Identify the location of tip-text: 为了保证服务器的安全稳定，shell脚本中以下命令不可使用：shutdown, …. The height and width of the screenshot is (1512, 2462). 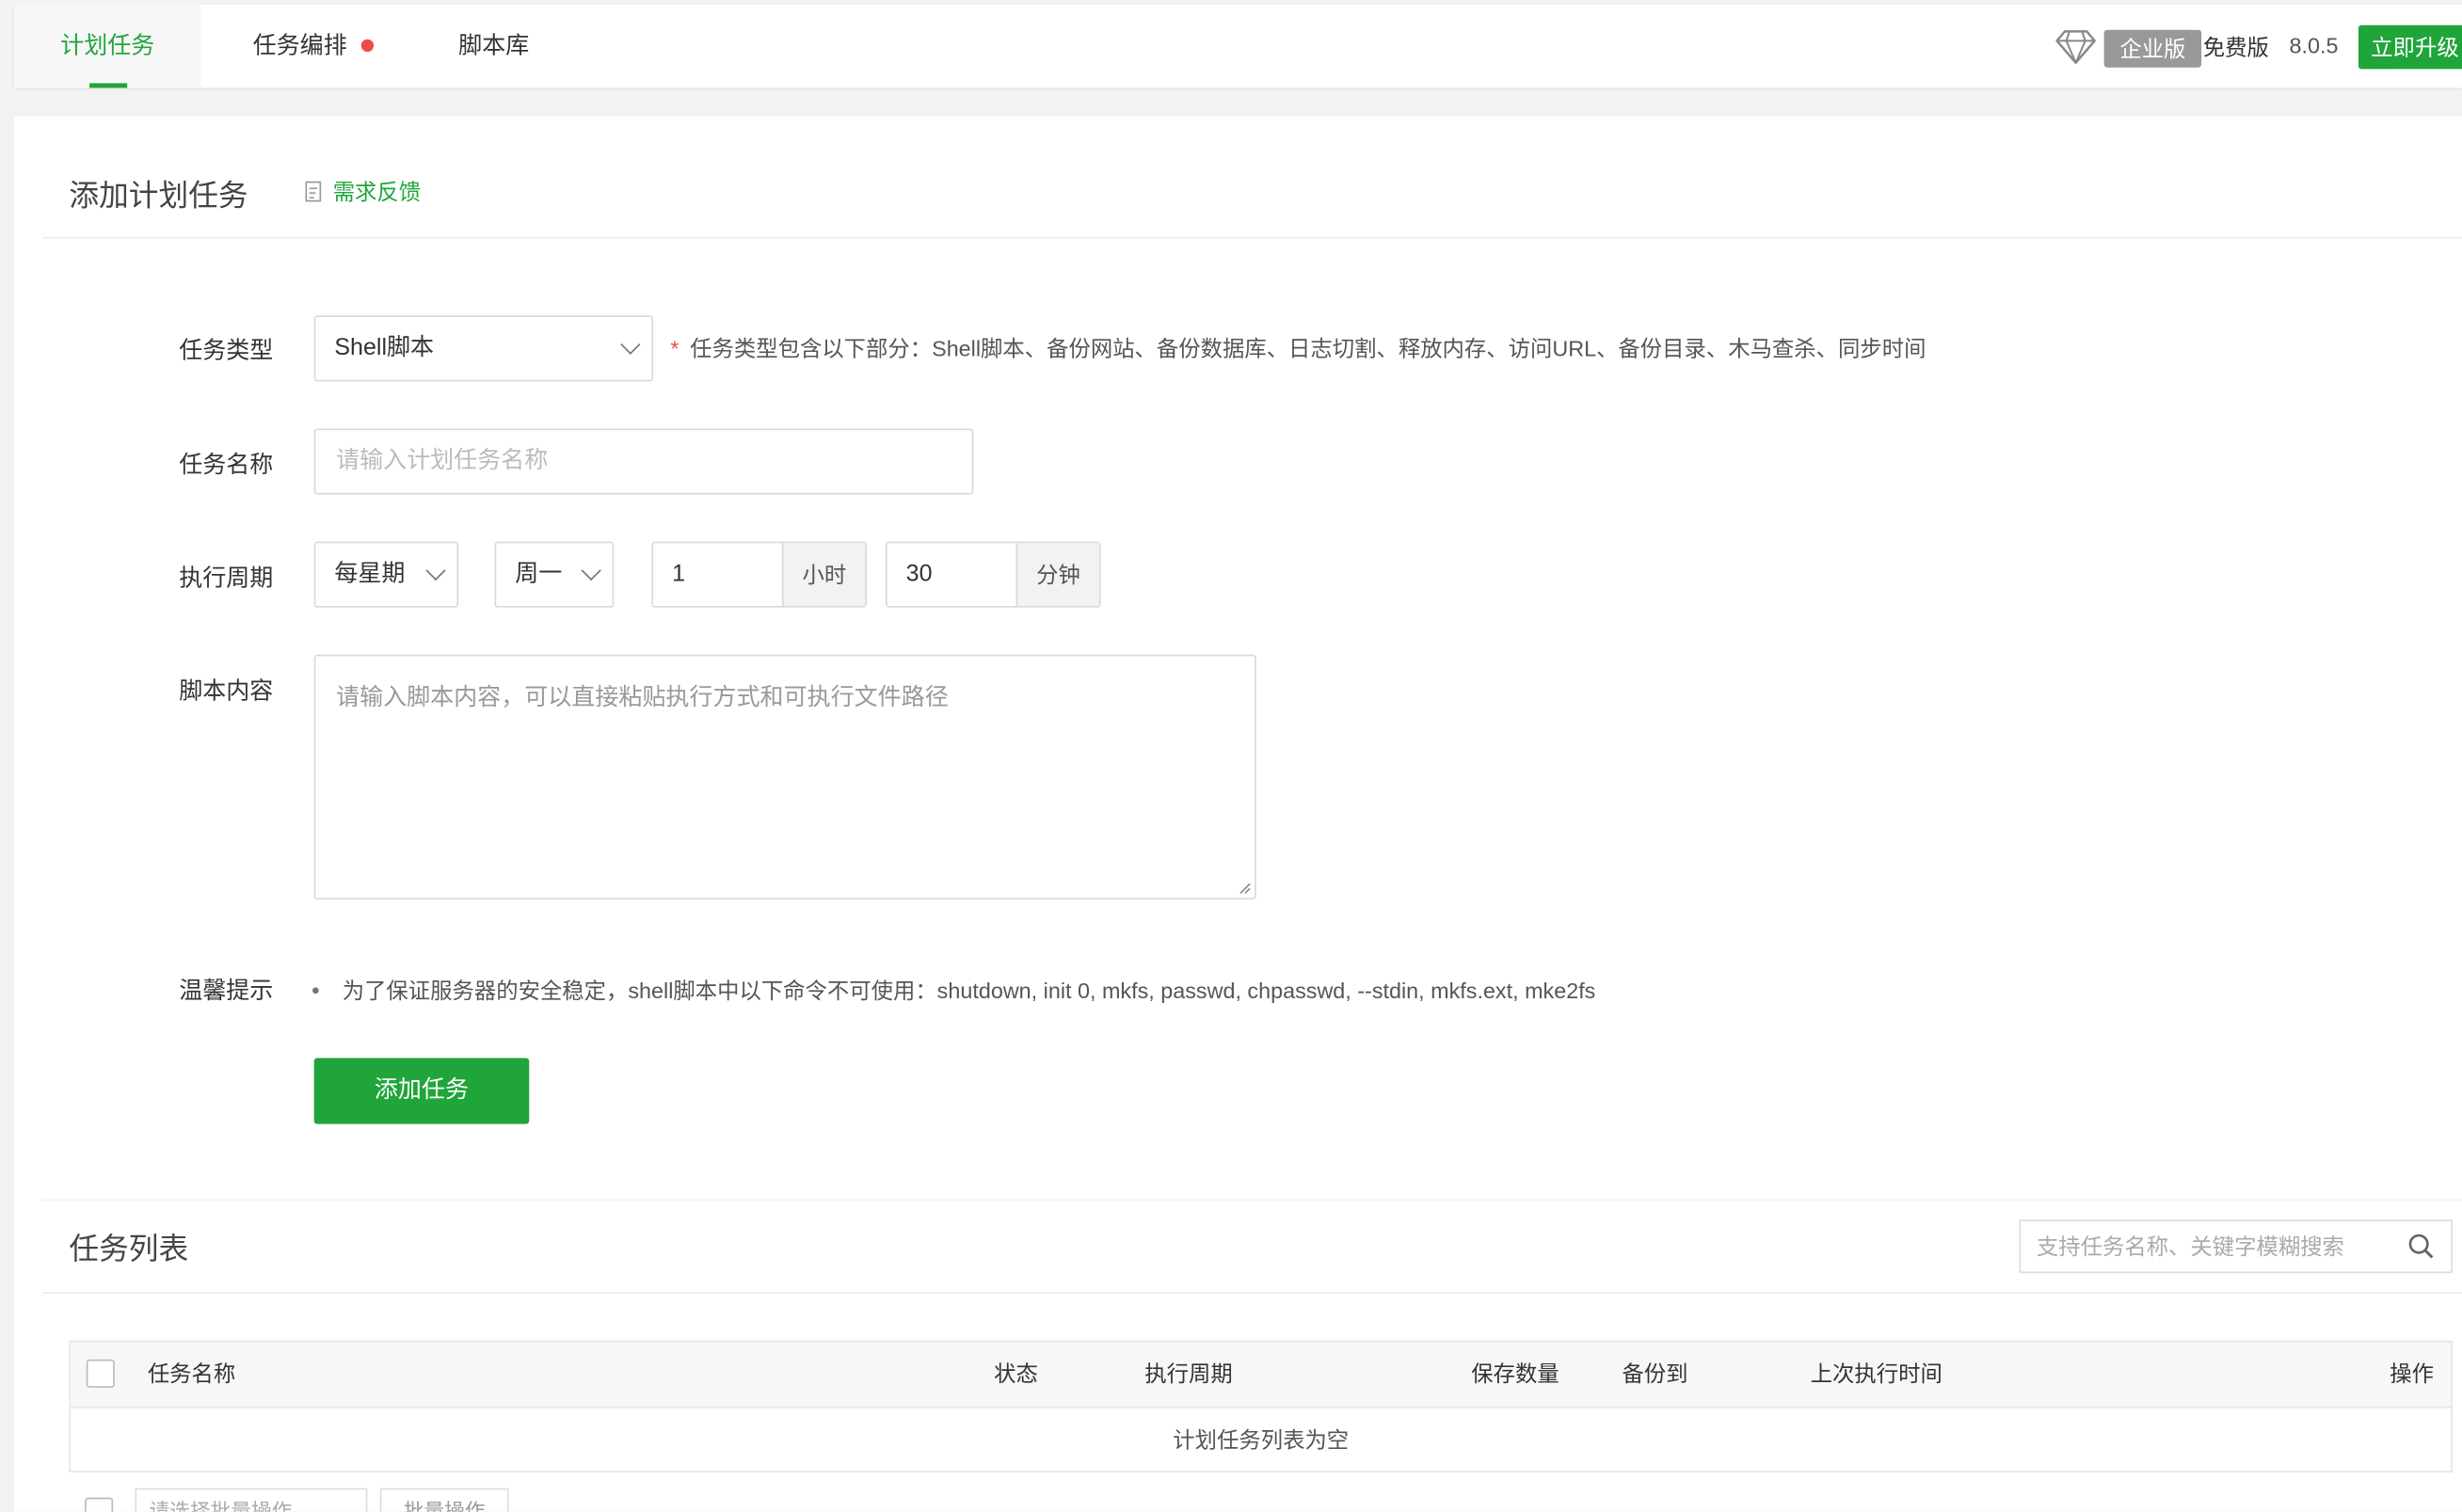
(954, 990).